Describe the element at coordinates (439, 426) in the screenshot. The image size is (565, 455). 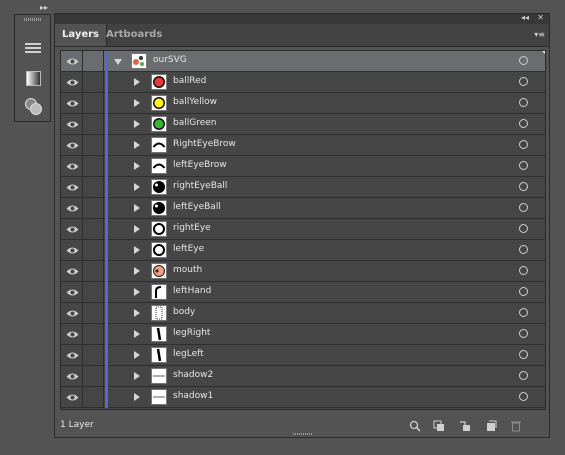
I see `make-clipping-mask-icon` at that location.